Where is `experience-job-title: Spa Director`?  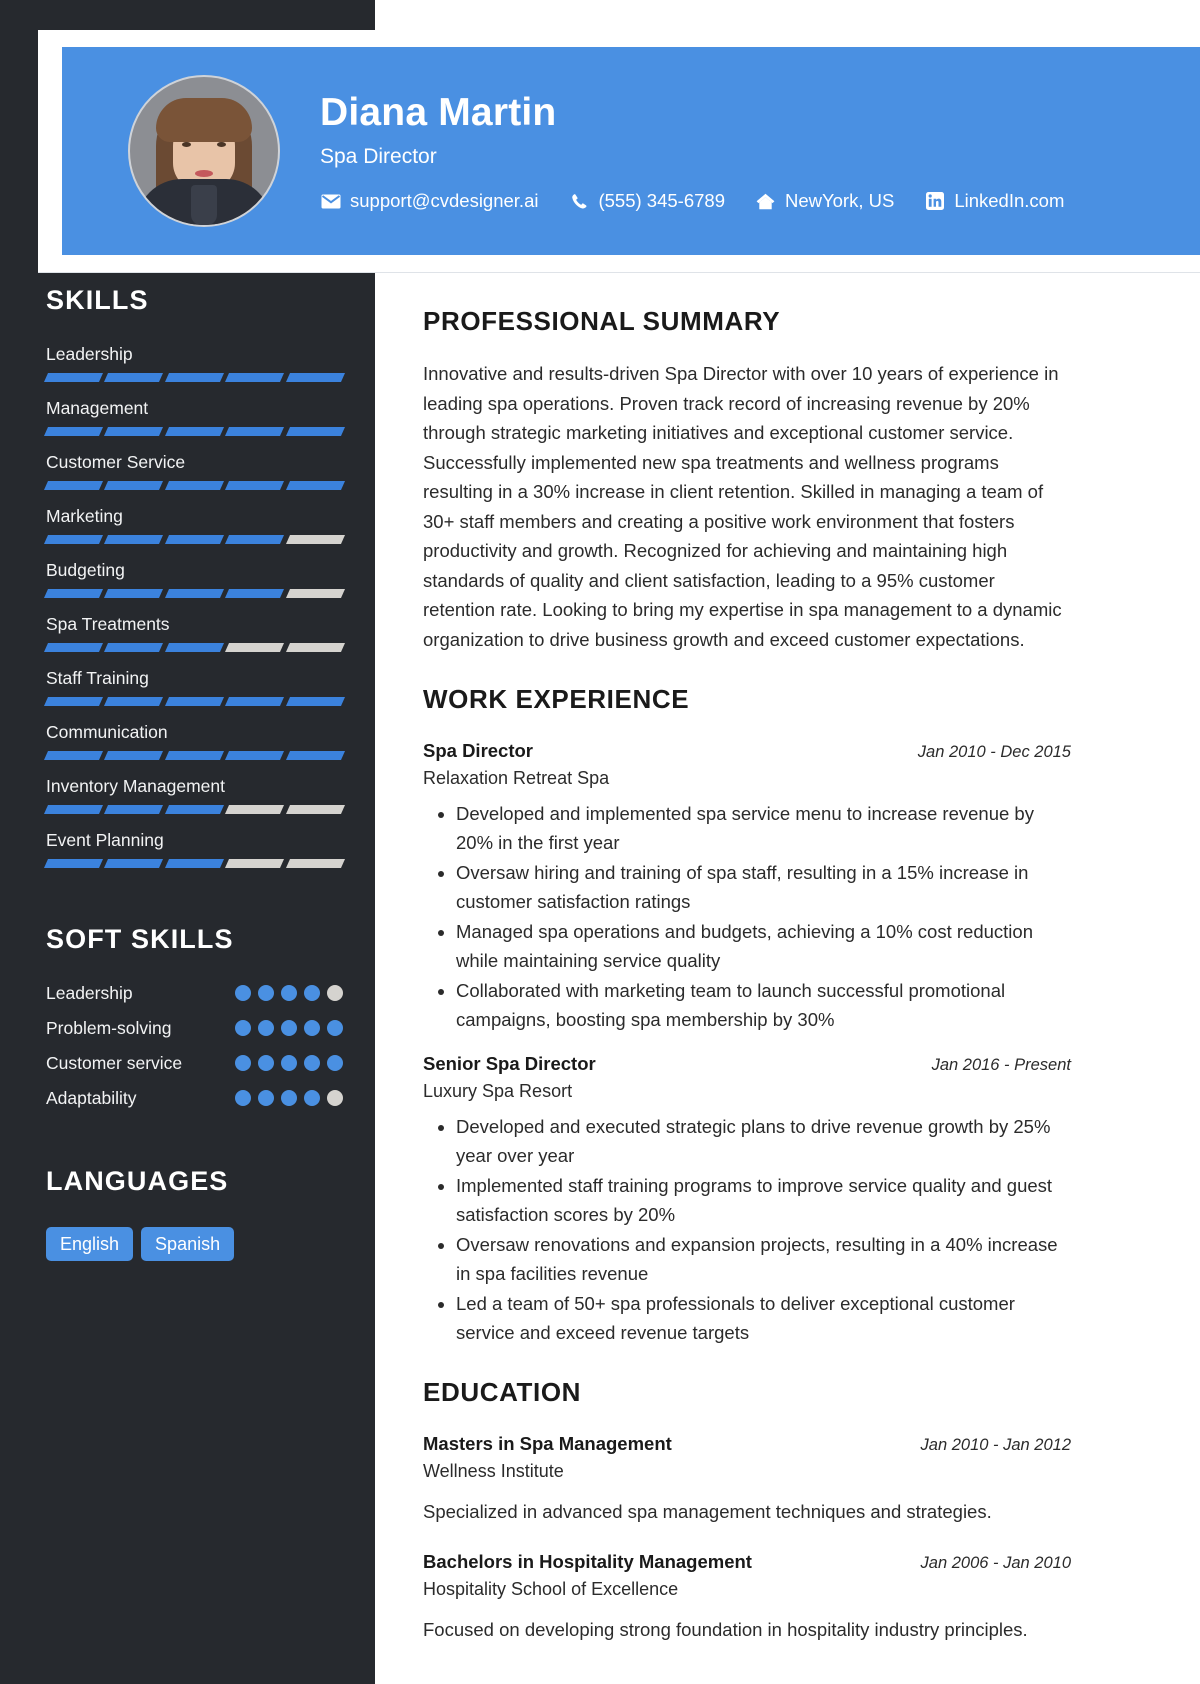
experience-job-title: Spa Director is located at coordinates (478, 750).